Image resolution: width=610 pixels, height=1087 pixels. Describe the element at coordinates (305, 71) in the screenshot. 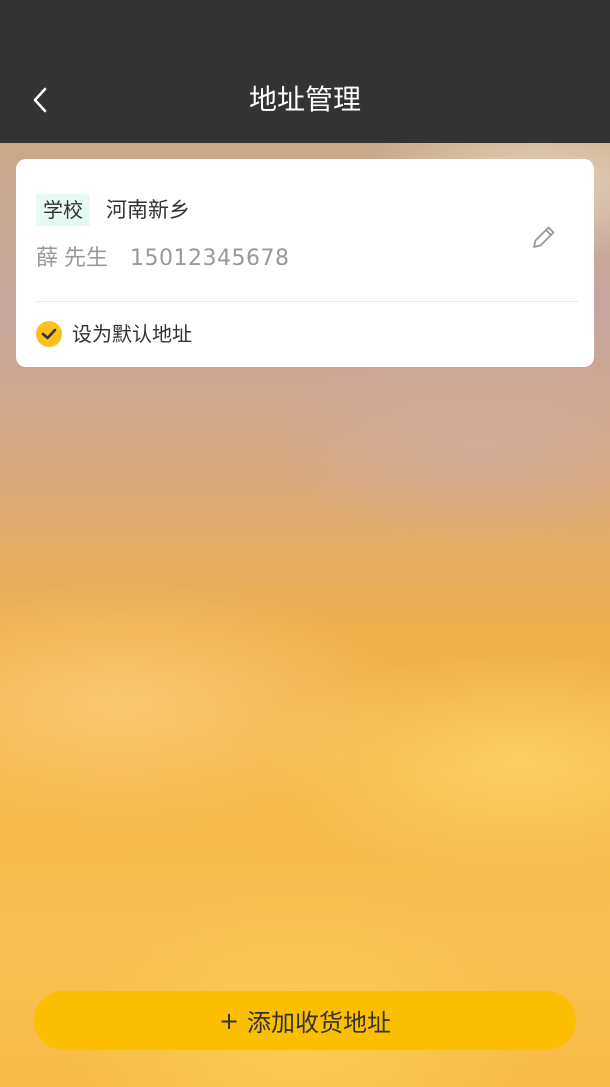

I see `top-header: 地址管理` at that location.